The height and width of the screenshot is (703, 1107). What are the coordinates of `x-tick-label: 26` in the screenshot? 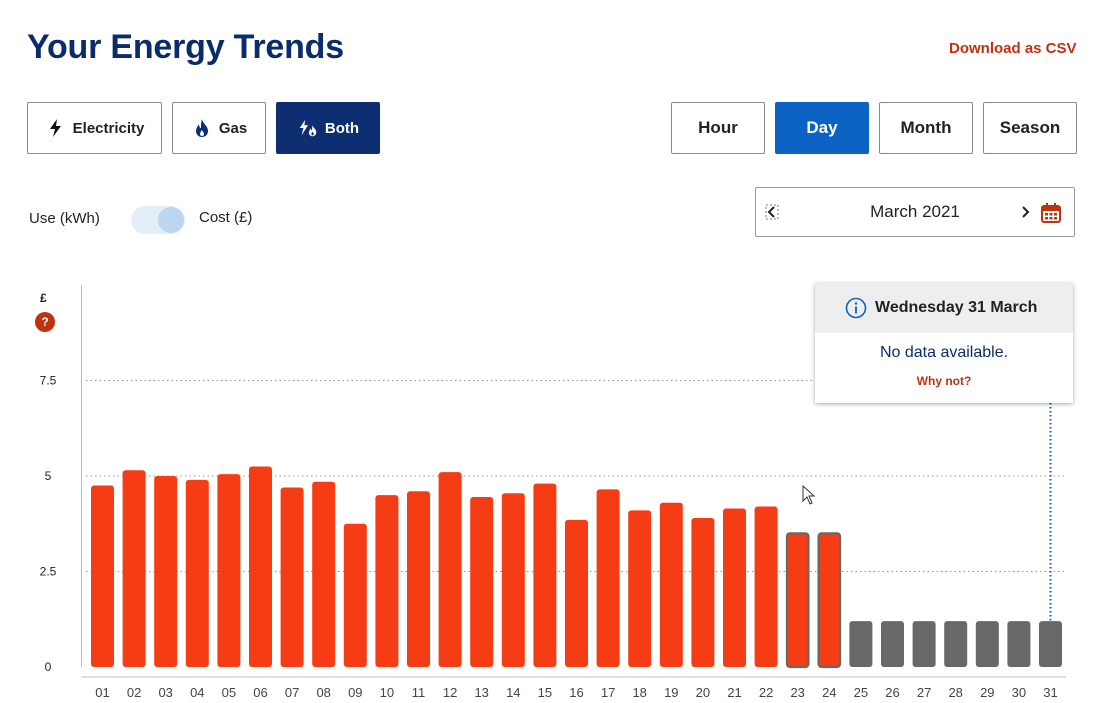 It's located at (892, 692).